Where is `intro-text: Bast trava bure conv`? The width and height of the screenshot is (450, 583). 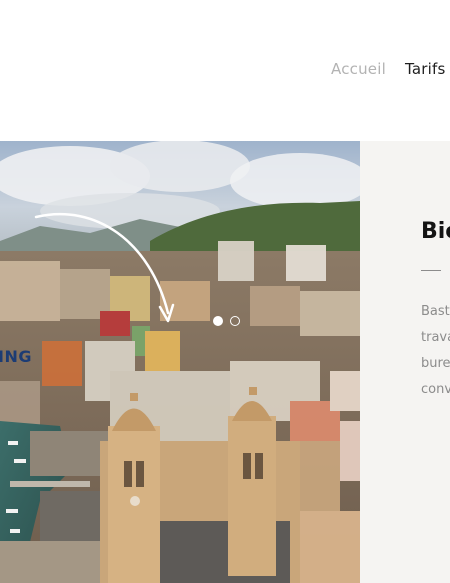
intro-text: Bast trava bure conv is located at coordinates (435, 351).